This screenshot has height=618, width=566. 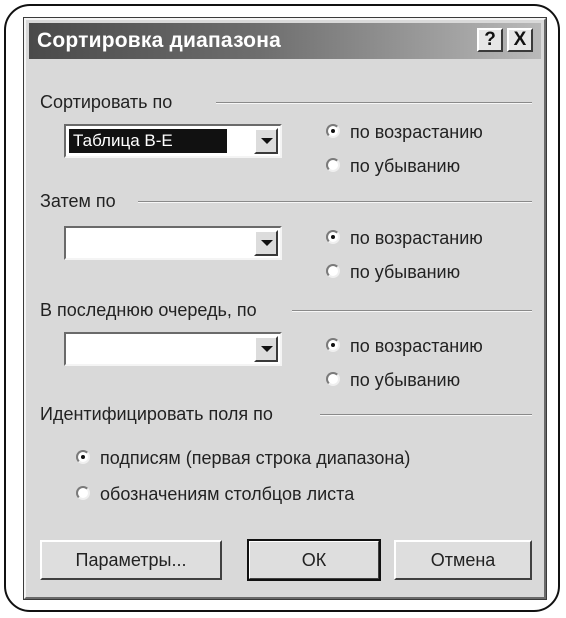 I want to click on sort-by-dropdown-button, so click(x=266, y=141).